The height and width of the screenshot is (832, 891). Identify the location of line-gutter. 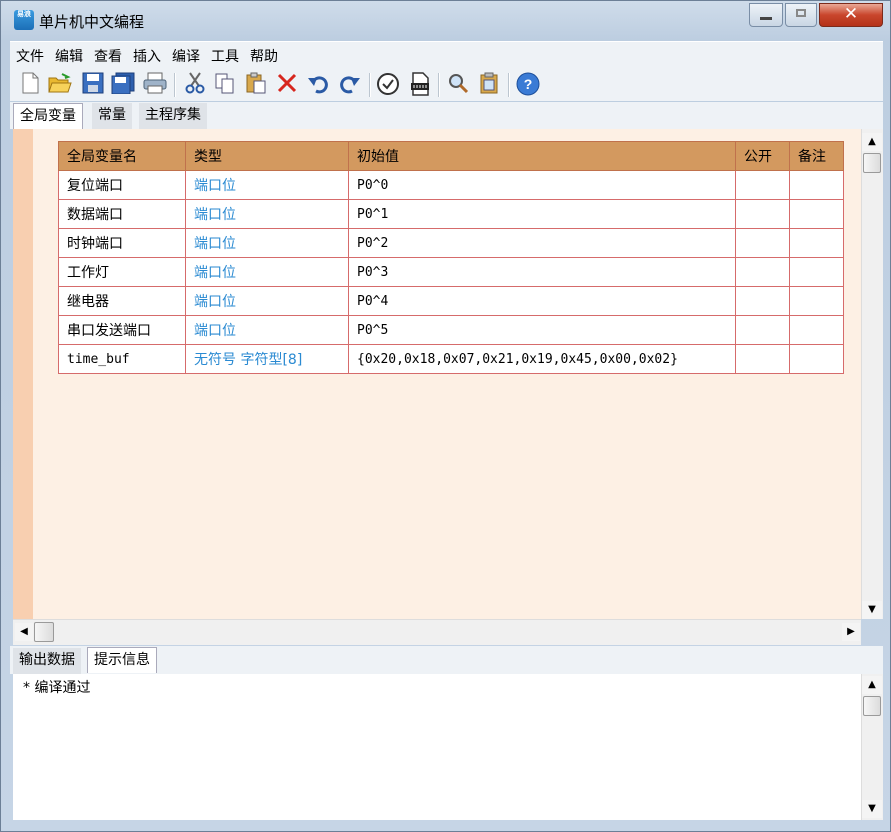
(23, 374).